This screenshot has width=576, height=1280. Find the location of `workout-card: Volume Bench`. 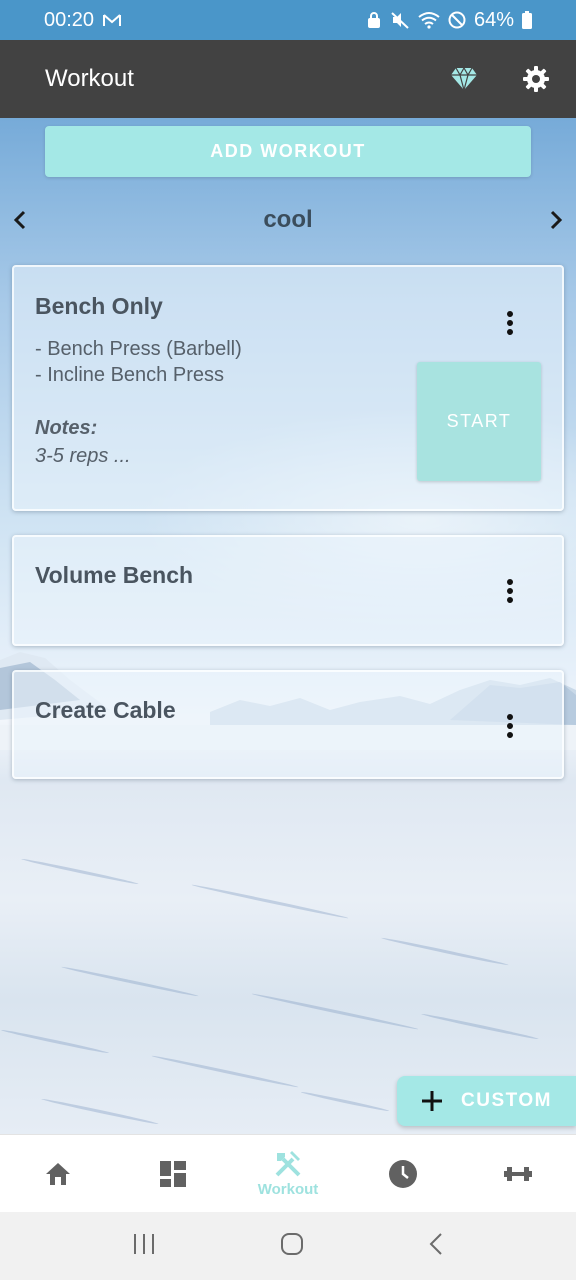

workout-card: Volume Bench is located at coordinates (288, 590).